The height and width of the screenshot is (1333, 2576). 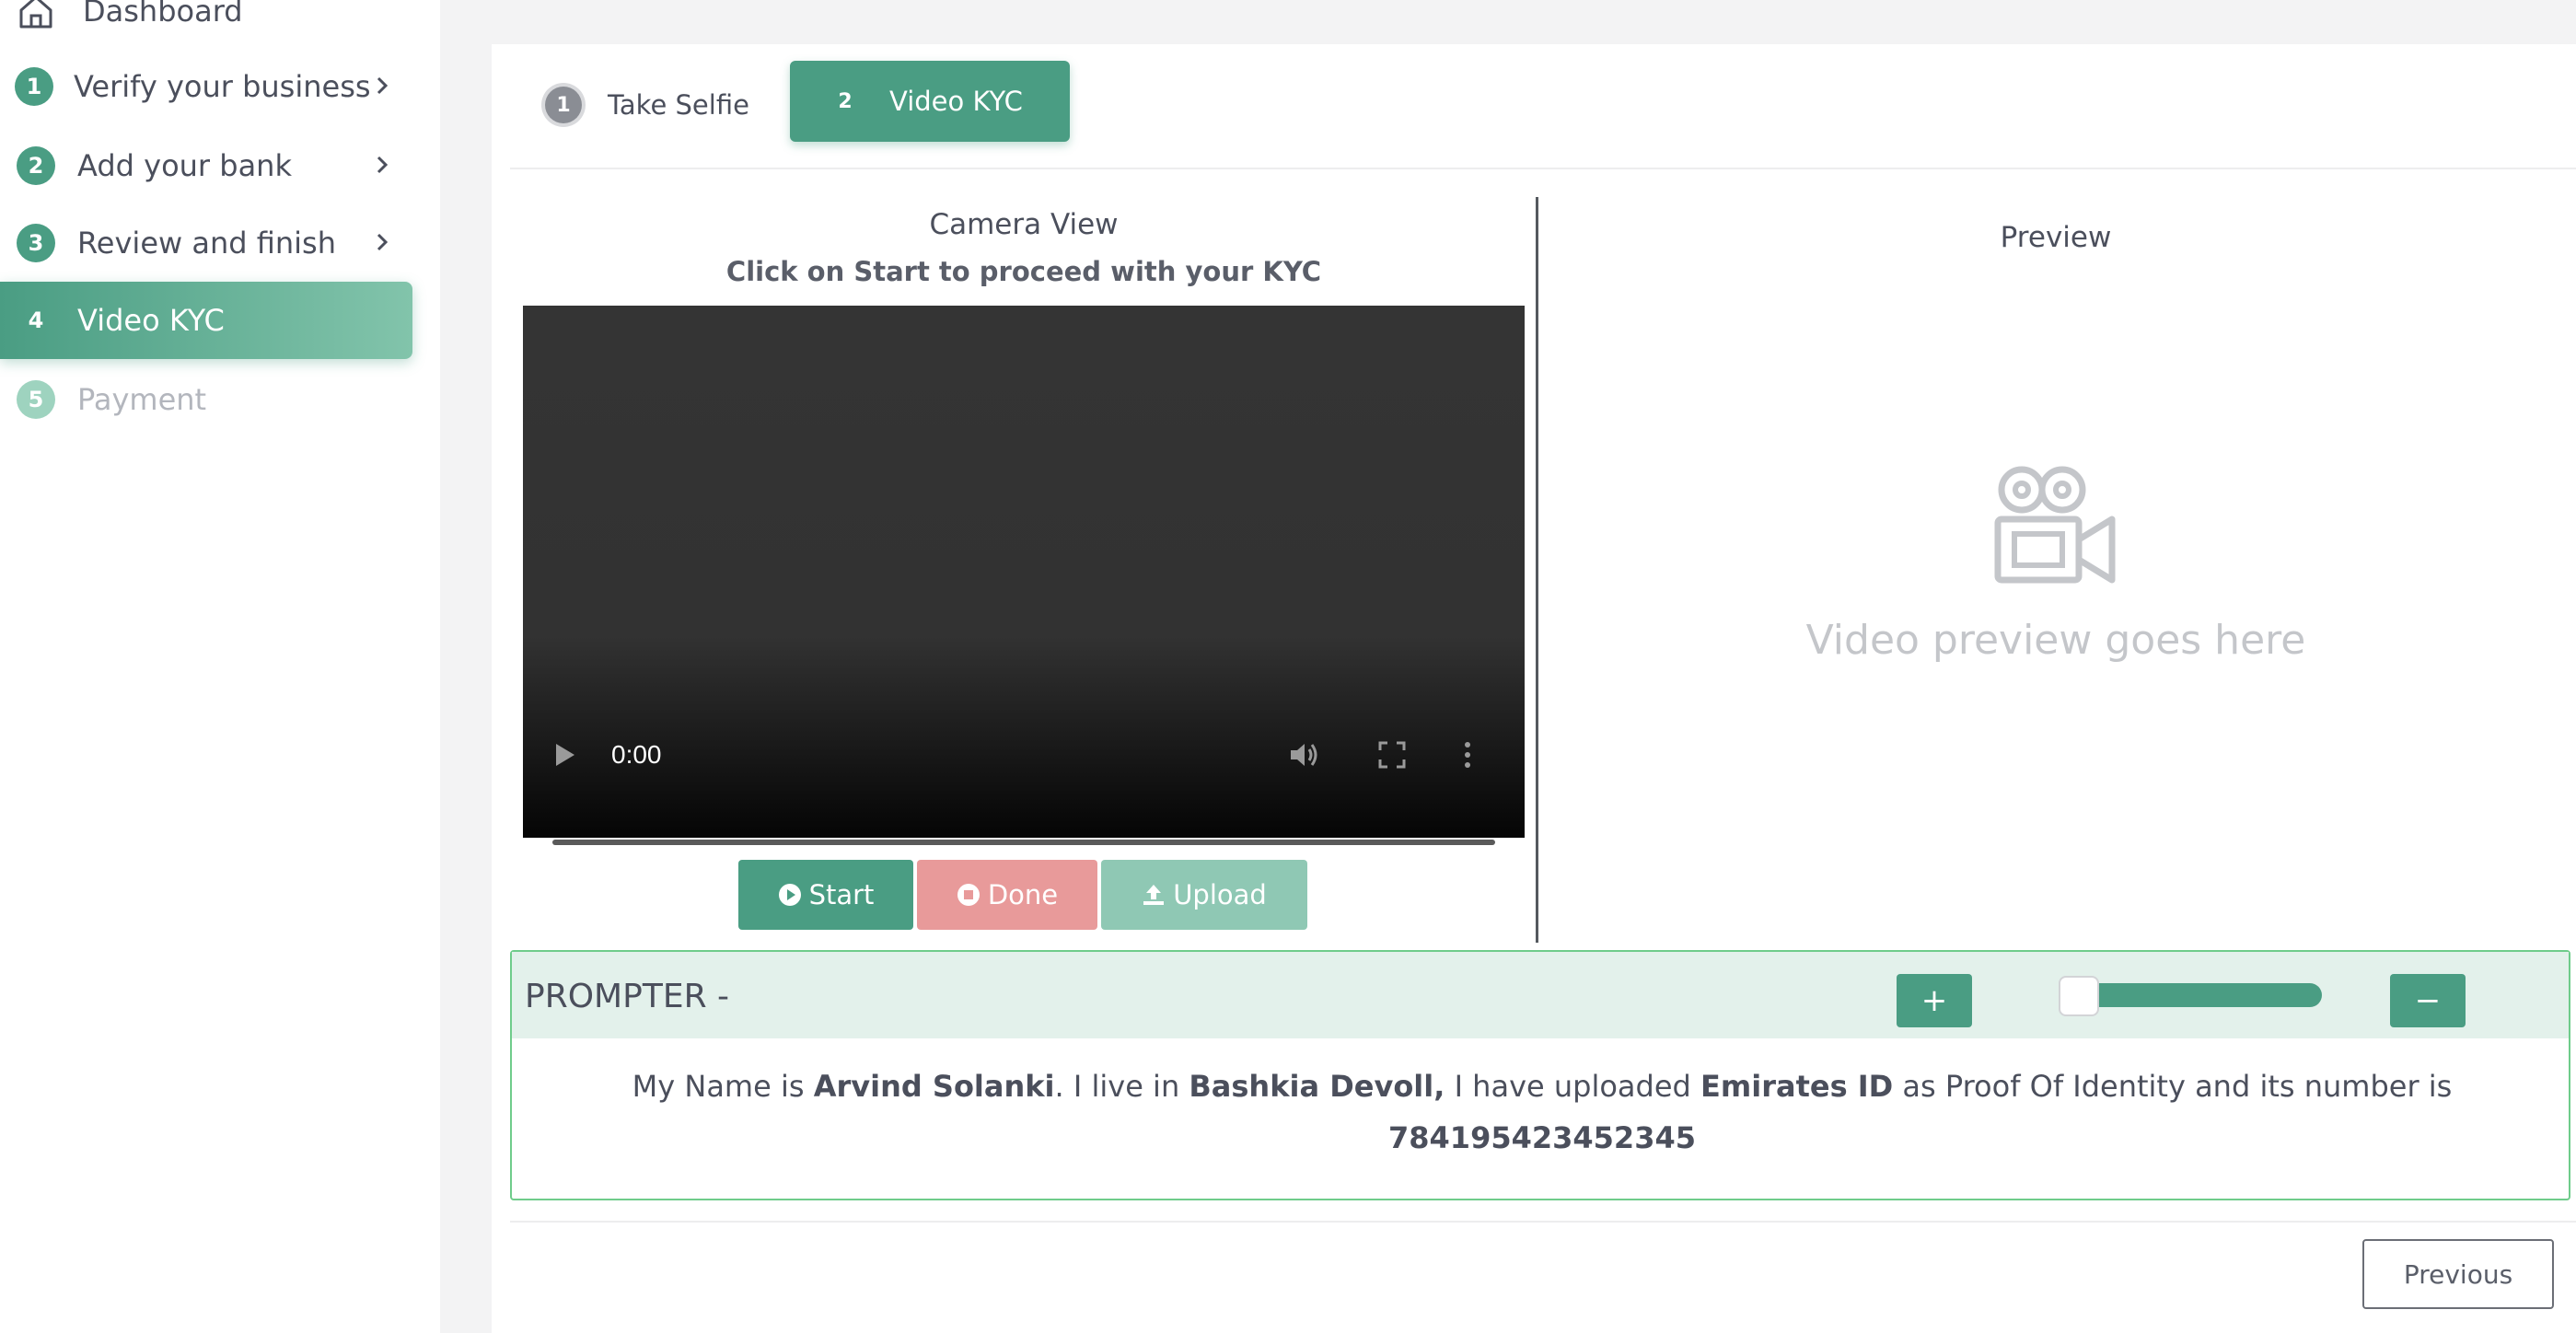 I want to click on home-icon, so click(x=35, y=14).